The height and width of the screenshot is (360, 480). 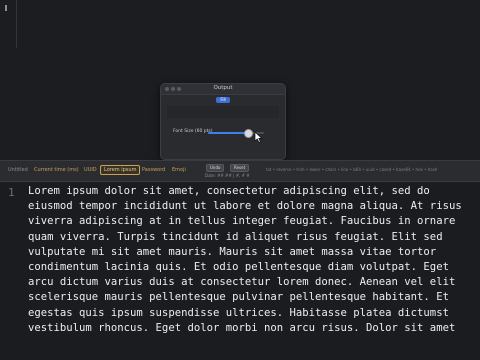 I want to click on dialog-titlebar: Output, so click(x=223, y=89).